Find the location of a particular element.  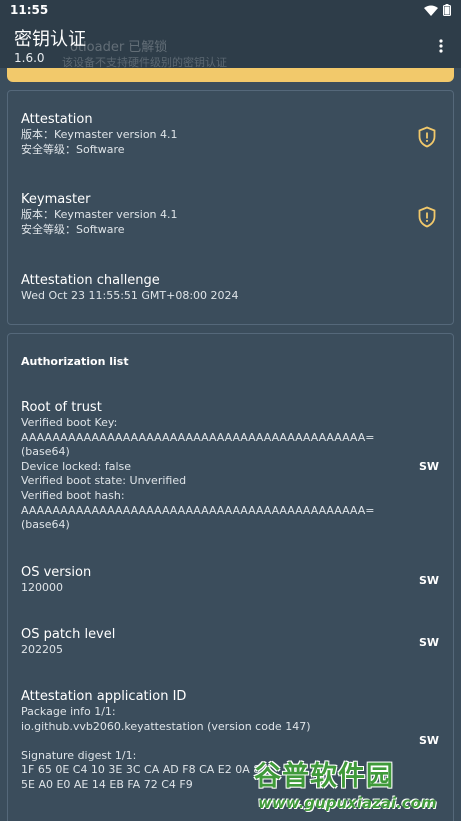

watermark-logo: 谷普软件园 www.gupuxiazai.com is located at coordinates (356, 786).